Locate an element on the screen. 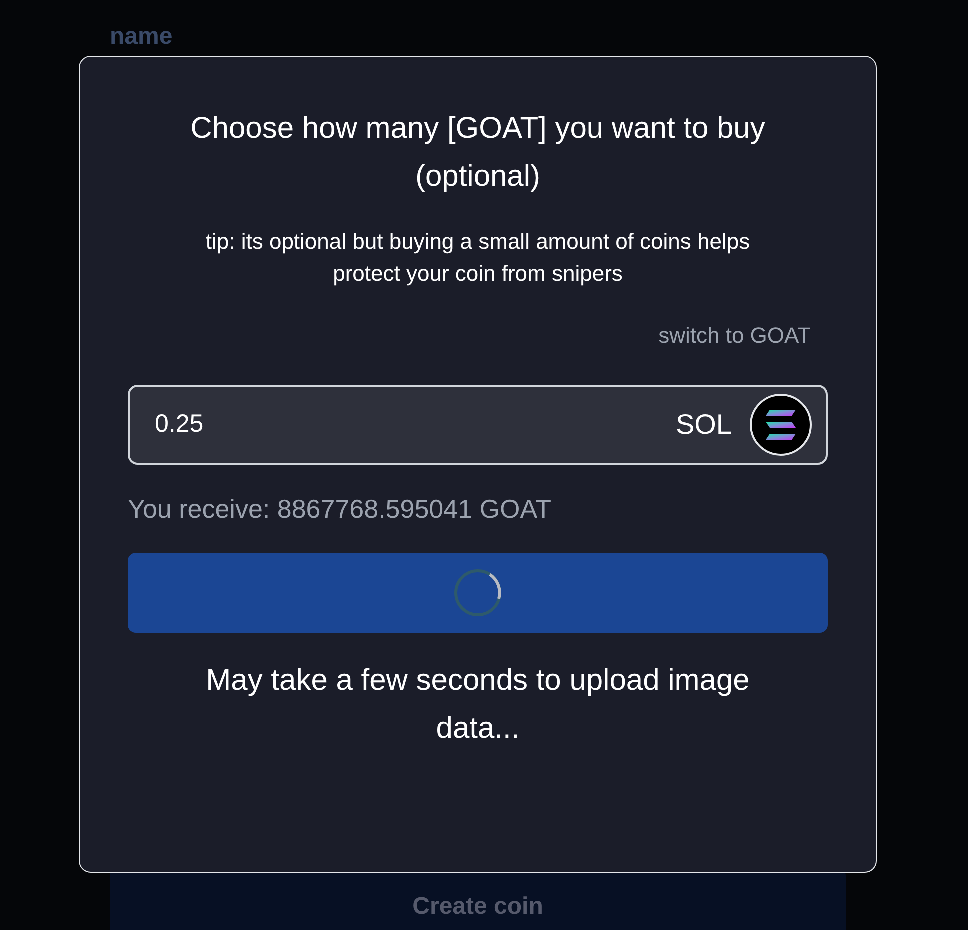 The height and width of the screenshot is (930, 968). currency-label: SOL is located at coordinates (704, 425).